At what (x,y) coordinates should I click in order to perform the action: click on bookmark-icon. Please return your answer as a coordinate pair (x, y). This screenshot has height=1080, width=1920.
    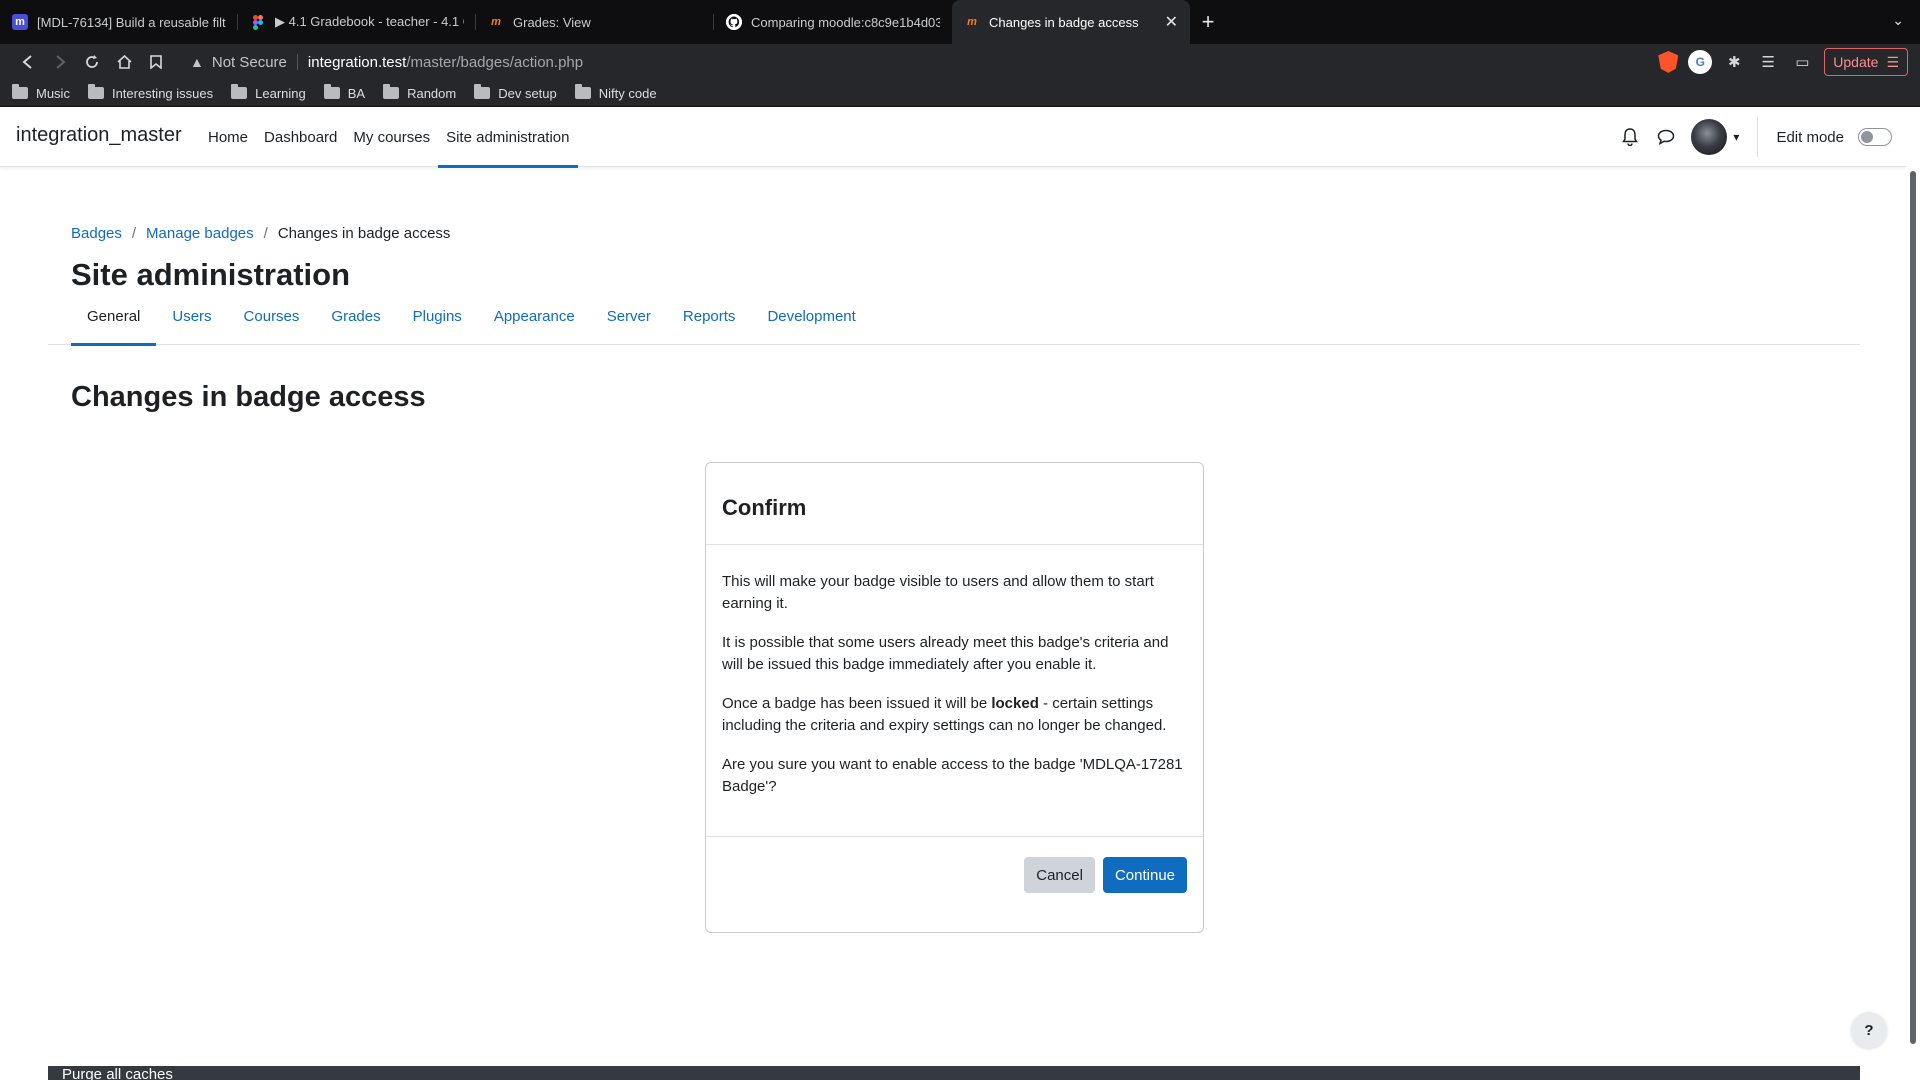
    Looking at the image, I should click on (156, 62).